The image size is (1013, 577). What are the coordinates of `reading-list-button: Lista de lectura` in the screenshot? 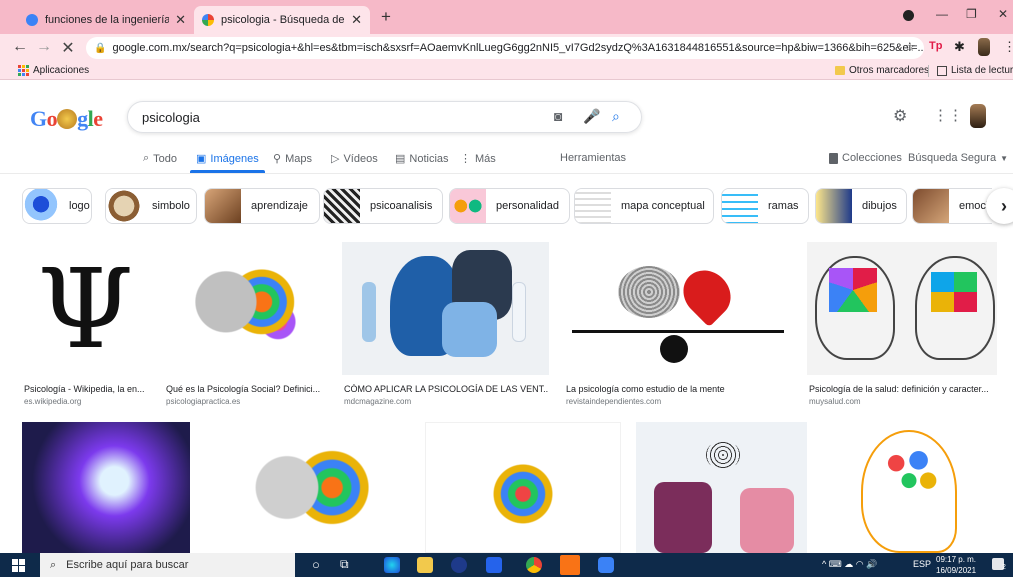 It's located at (975, 70).